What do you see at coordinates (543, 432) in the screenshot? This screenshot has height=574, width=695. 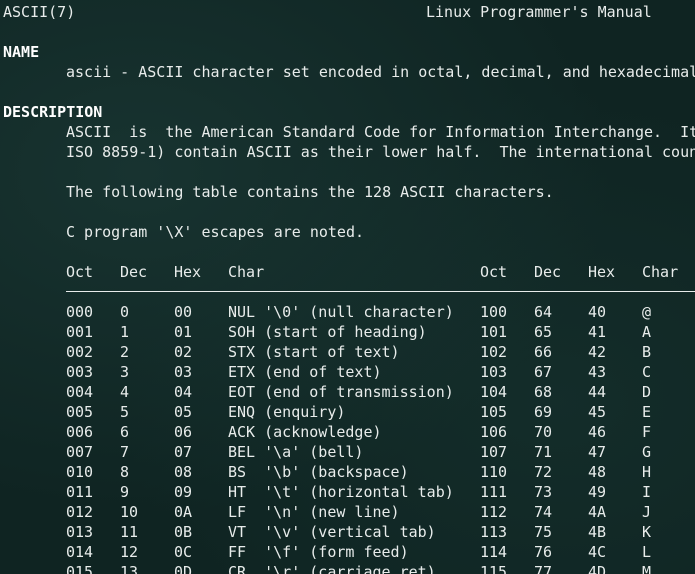 I see `cell-dec: 70` at bounding box center [543, 432].